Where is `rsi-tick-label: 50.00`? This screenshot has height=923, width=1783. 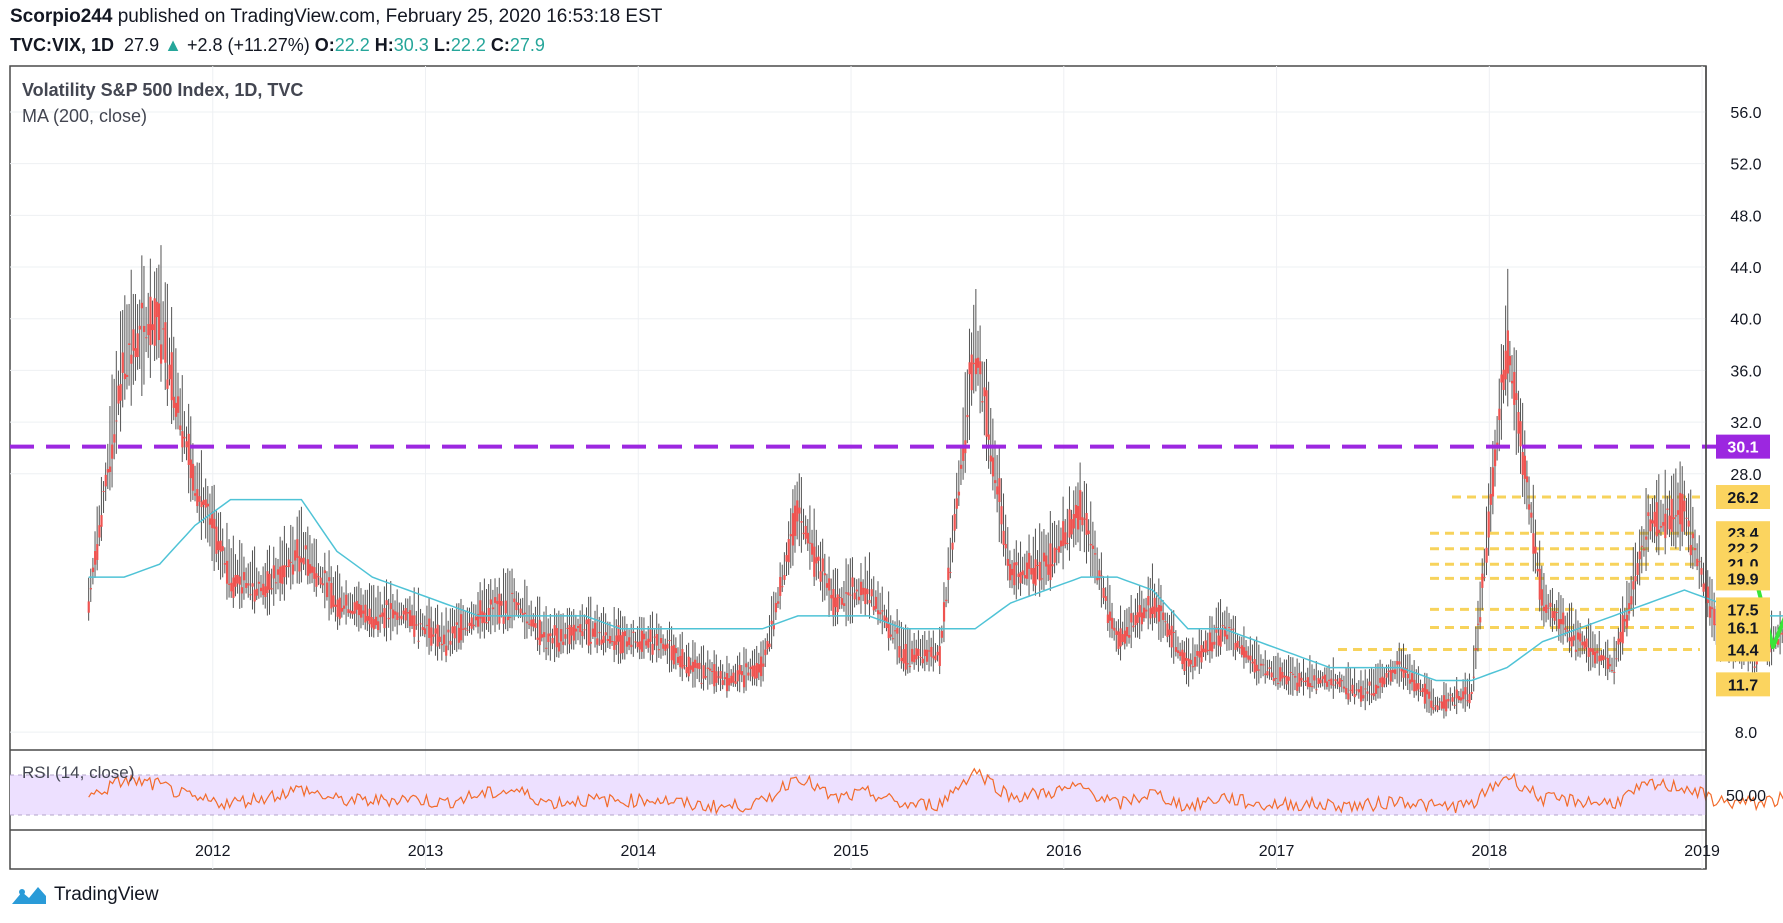 rsi-tick-label: 50.00 is located at coordinates (1746, 796).